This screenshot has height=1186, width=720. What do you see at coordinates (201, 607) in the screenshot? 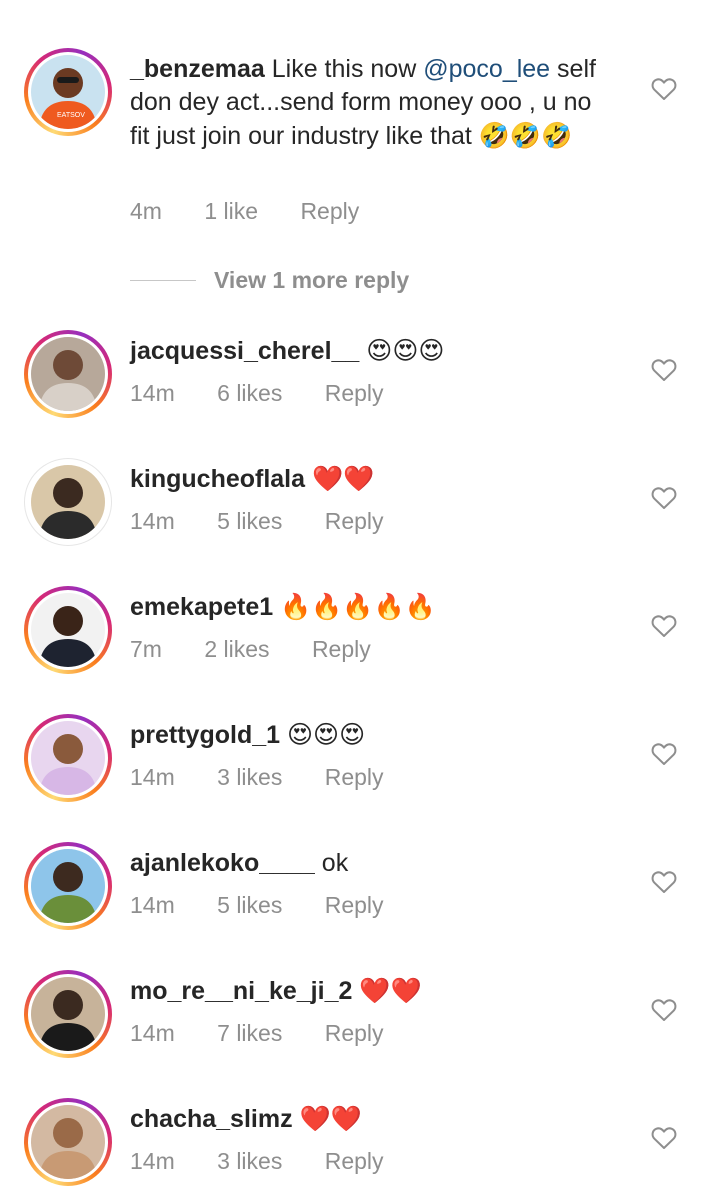
I see `username: emekapete1` at bounding box center [201, 607].